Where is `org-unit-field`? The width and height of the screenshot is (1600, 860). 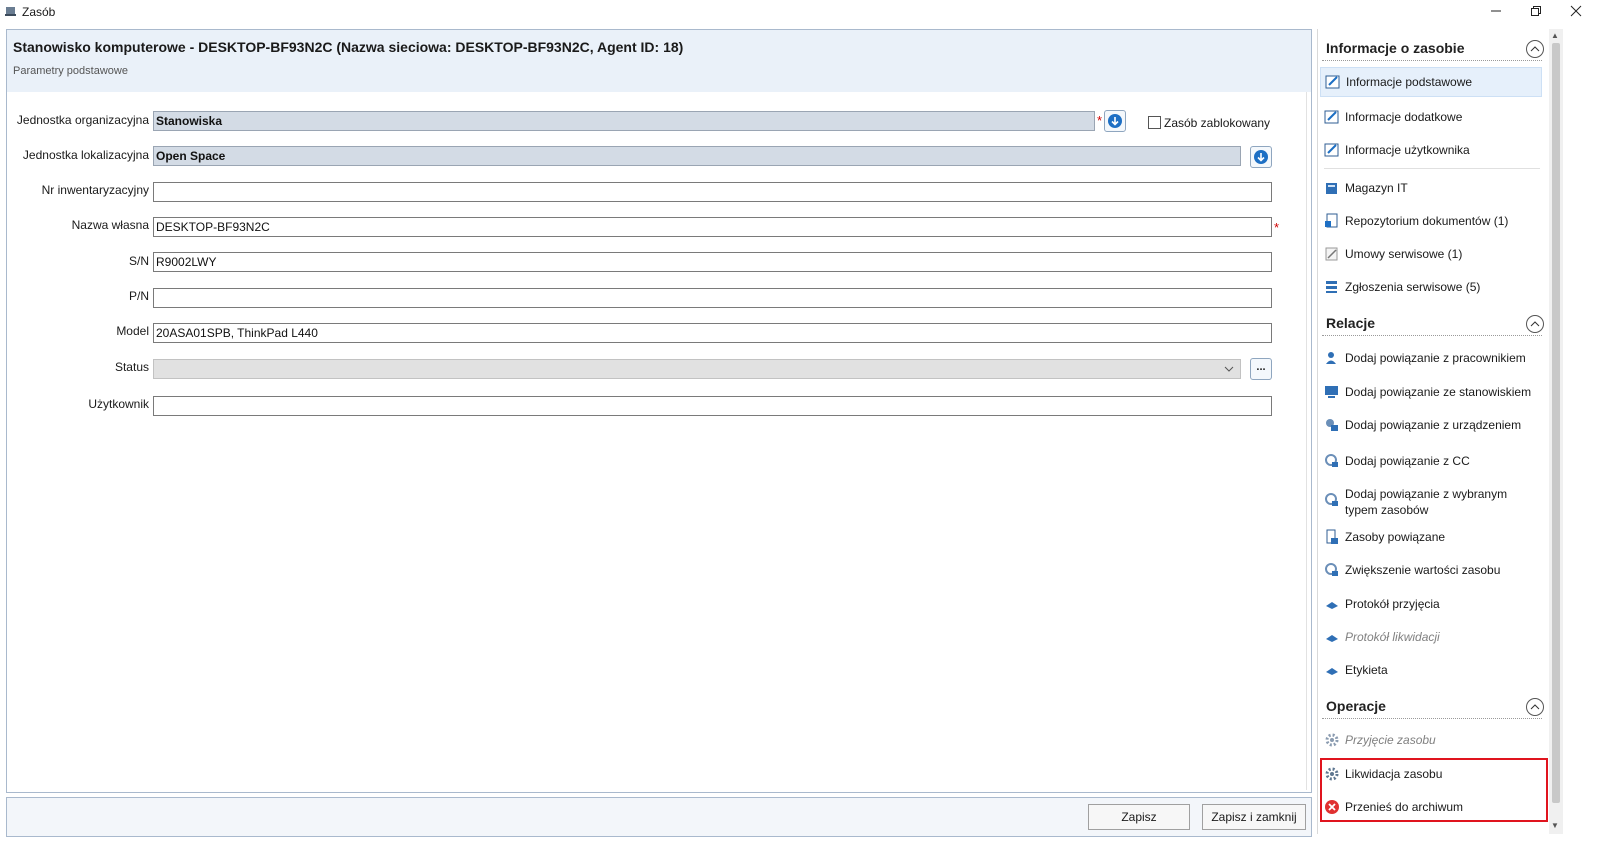 org-unit-field is located at coordinates (624, 121).